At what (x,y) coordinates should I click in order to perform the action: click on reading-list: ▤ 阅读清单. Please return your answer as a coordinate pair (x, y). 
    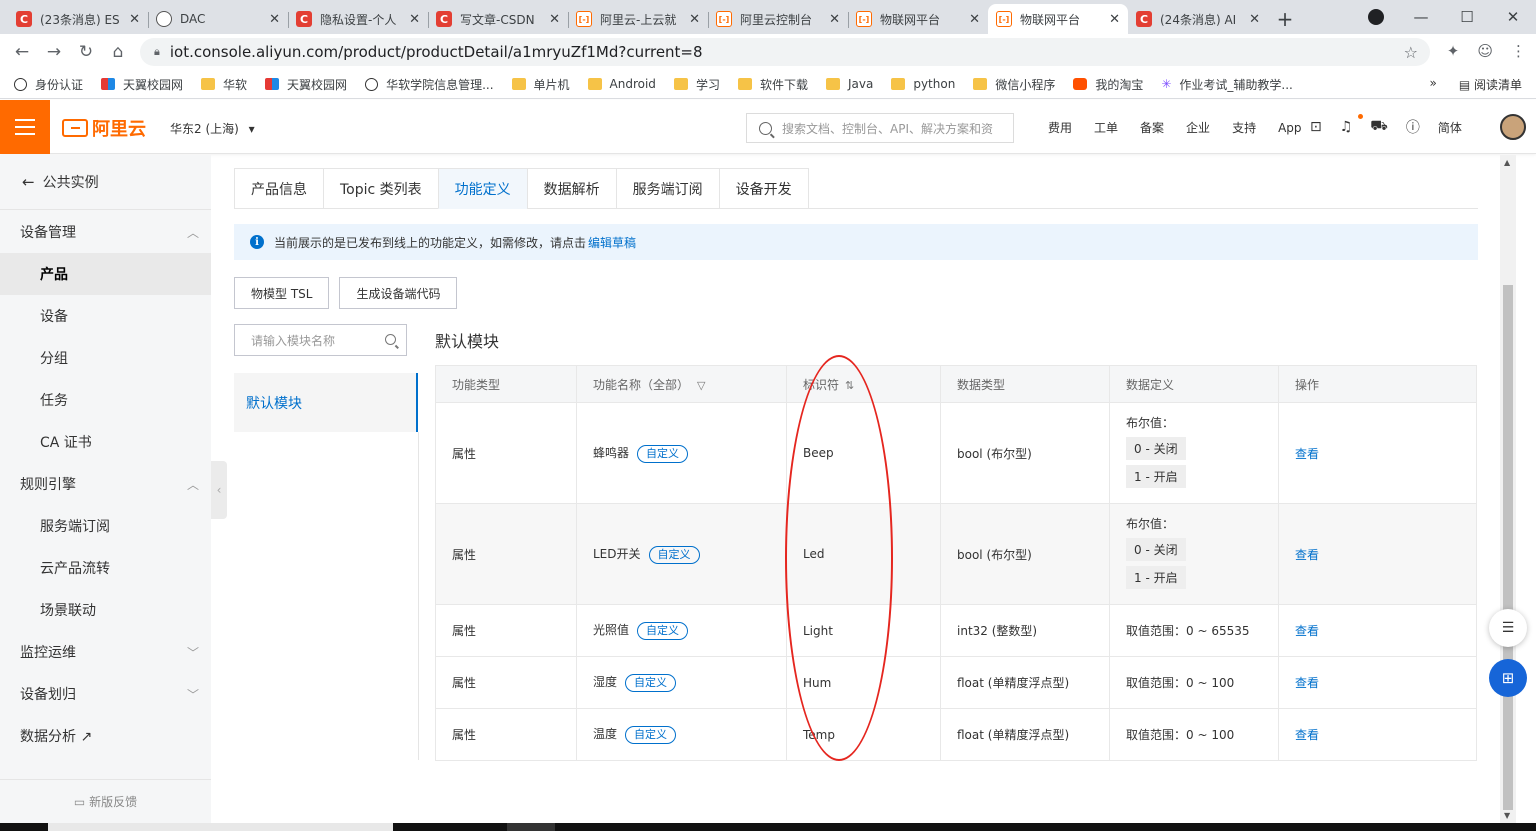
    Looking at the image, I should click on (1490, 84).